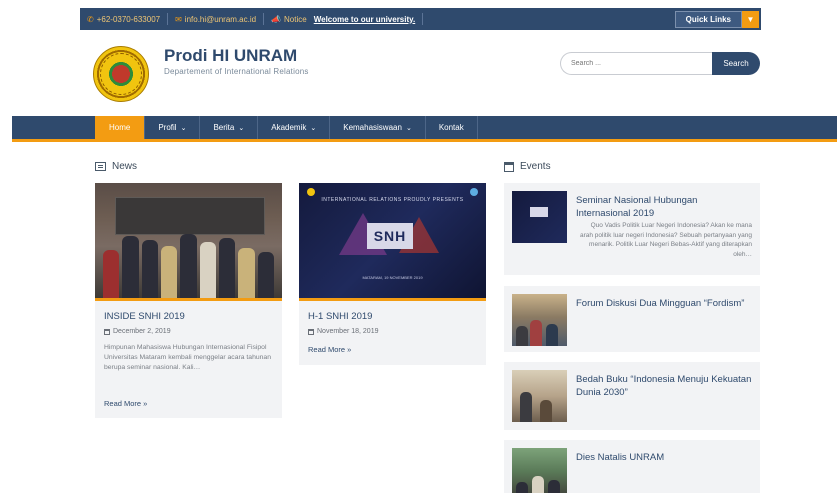 This screenshot has height=493, width=837. I want to click on quick-links-label: Quick Links, so click(708, 19).